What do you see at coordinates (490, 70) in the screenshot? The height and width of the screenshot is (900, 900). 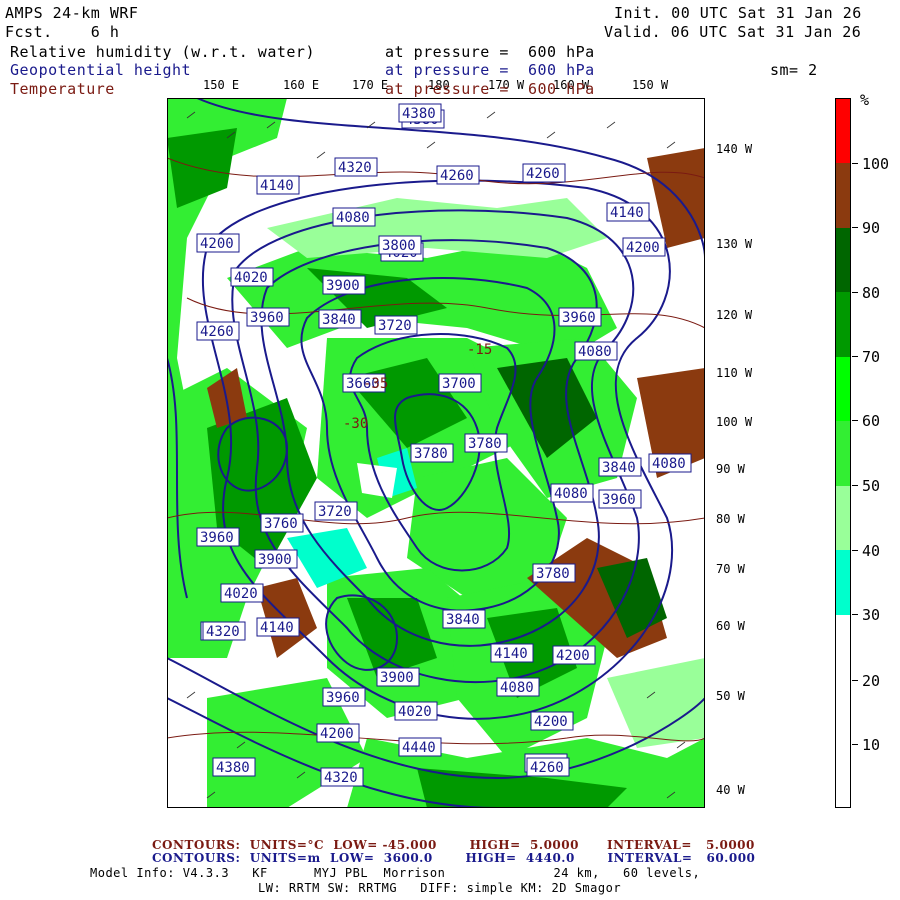 I see `field2-level: at pressure = 600 hPa` at bounding box center [490, 70].